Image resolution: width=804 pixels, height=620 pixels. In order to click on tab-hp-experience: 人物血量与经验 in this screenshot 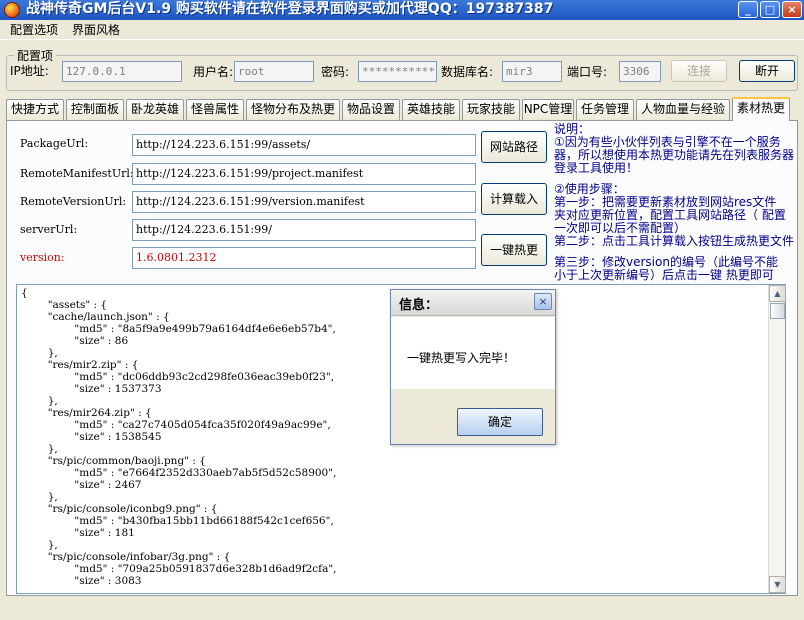, I will do `click(683, 109)`.